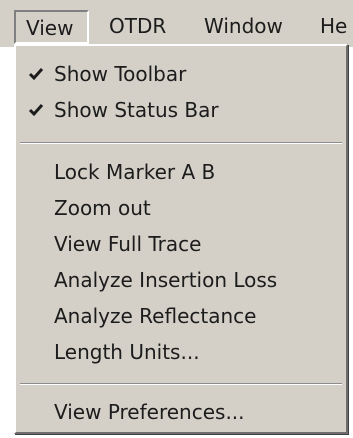 This screenshot has height=438, width=353. Describe the element at coordinates (333, 26) in the screenshot. I see `menu-help: He` at that location.